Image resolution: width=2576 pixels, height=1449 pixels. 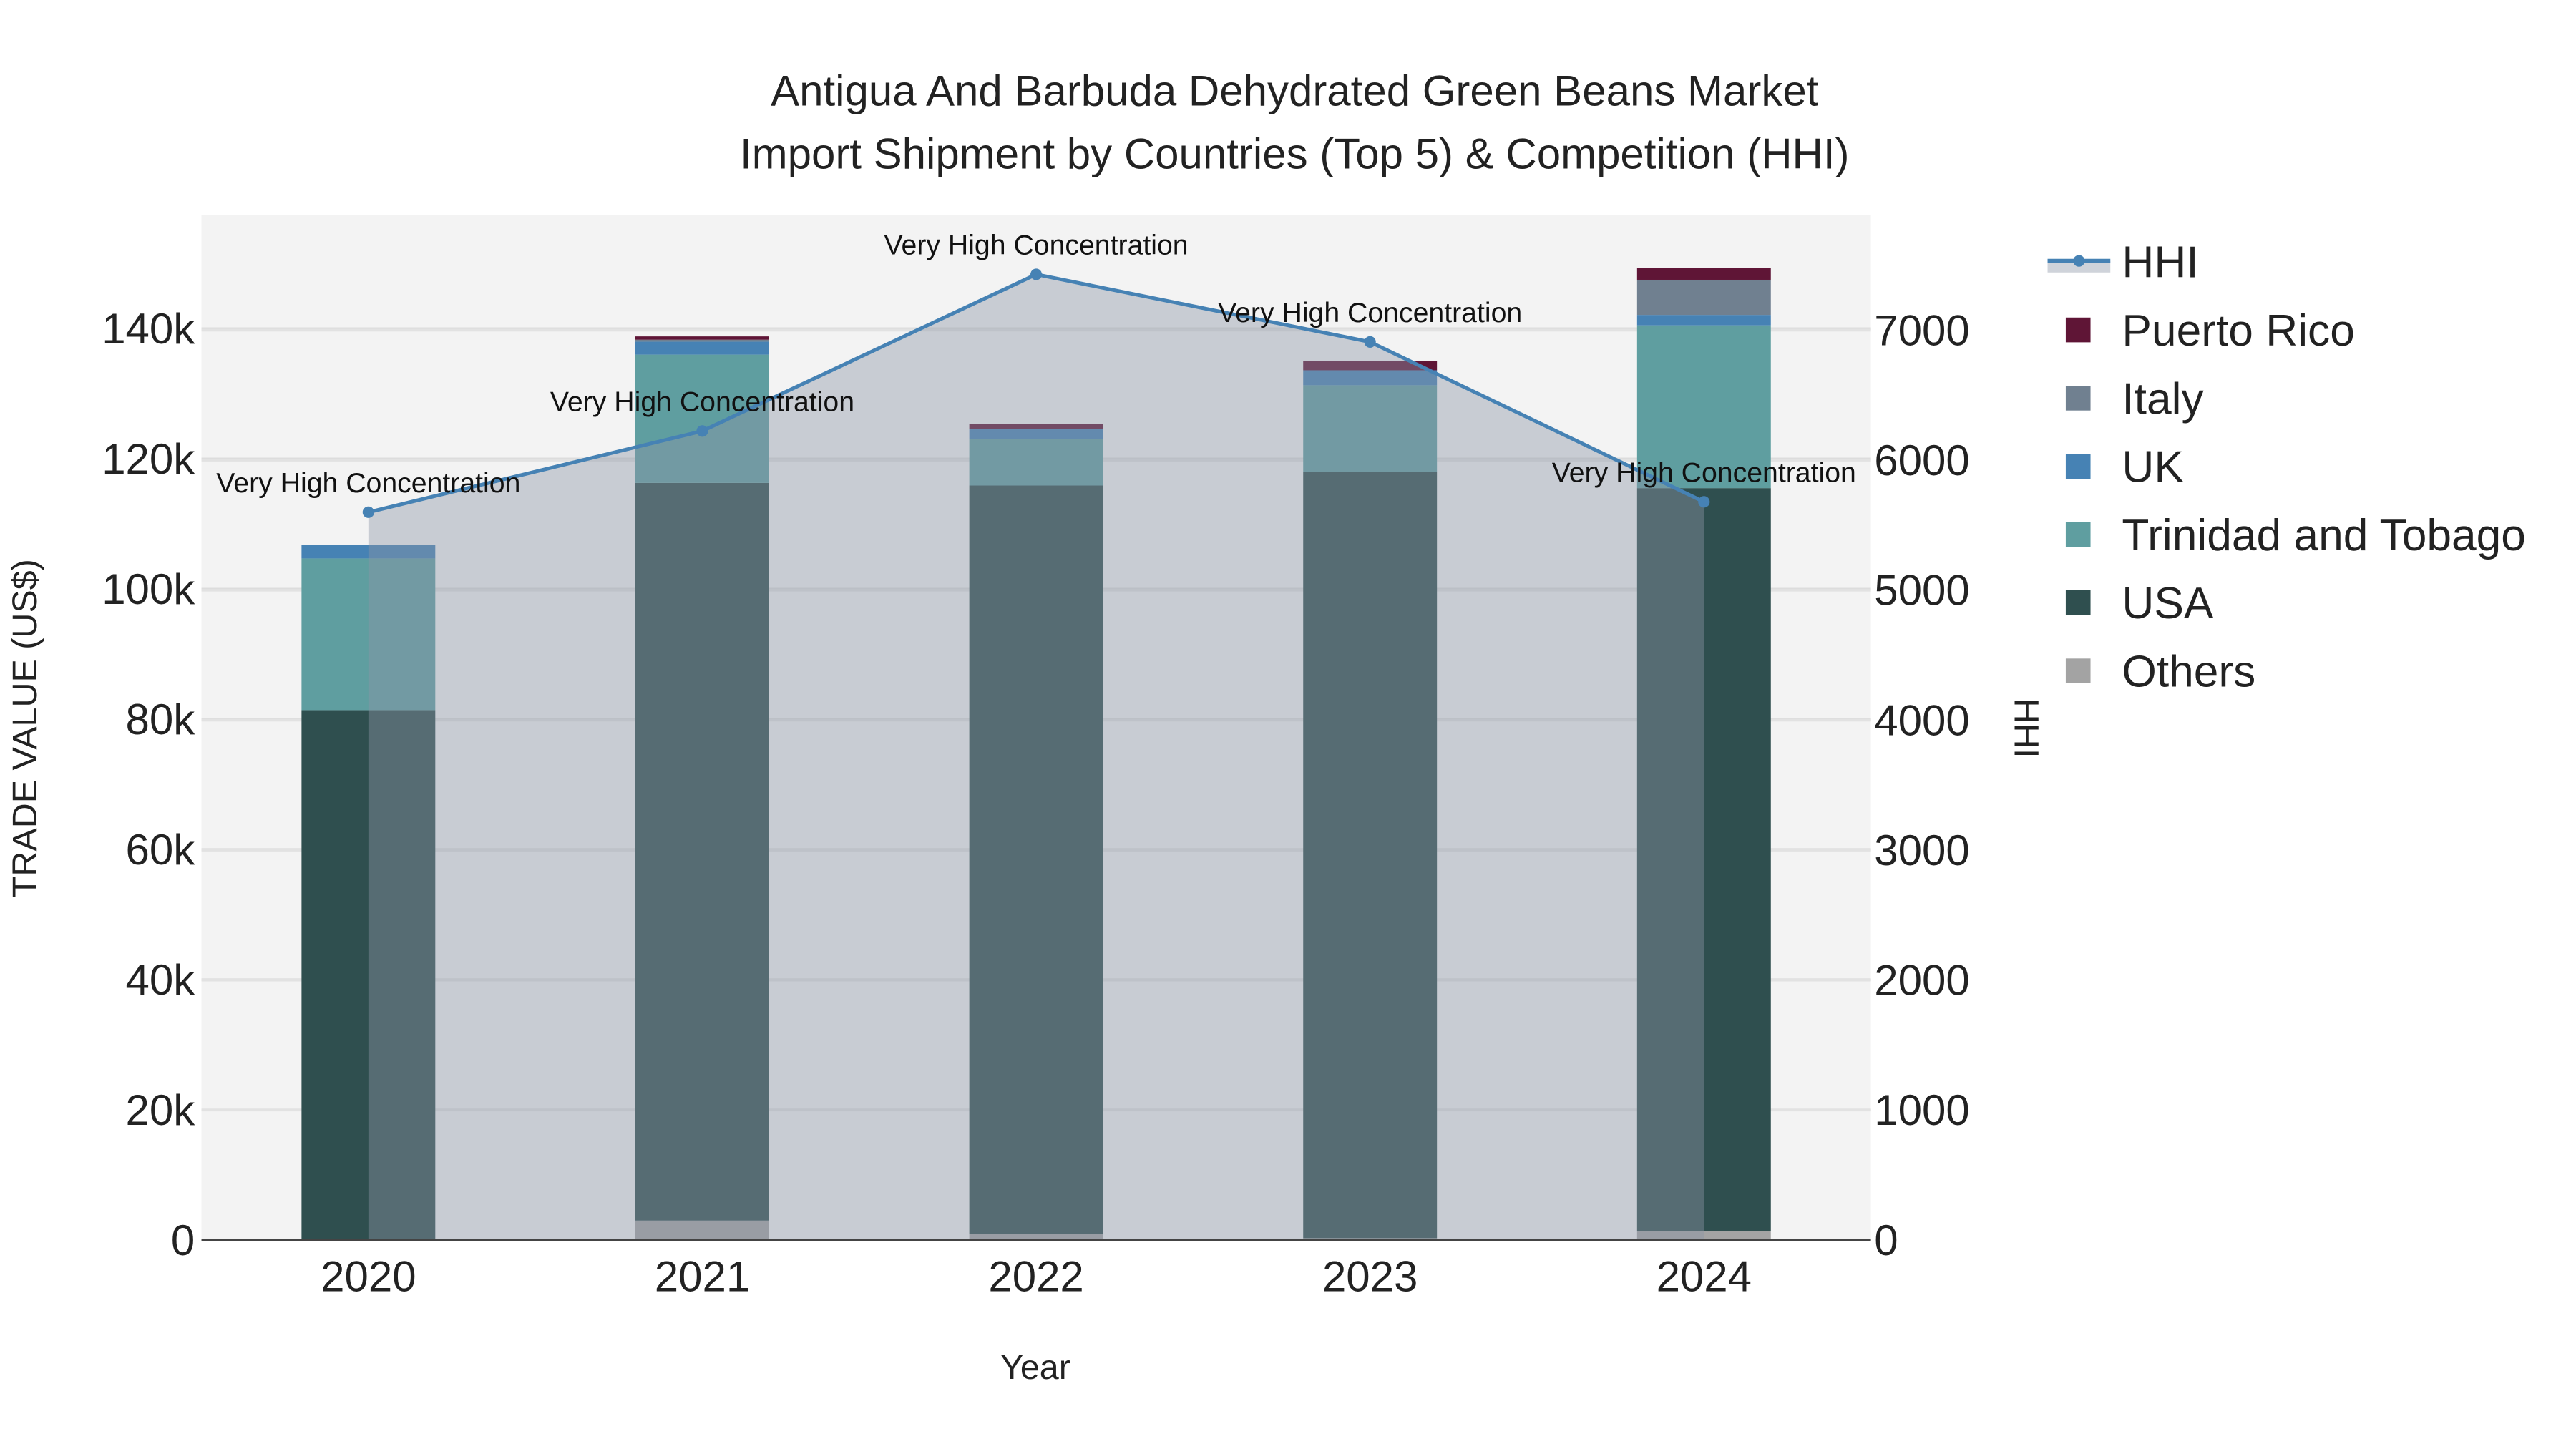 What do you see at coordinates (702, 431) in the screenshot?
I see `hhi-point-2021` at bounding box center [702, 431].